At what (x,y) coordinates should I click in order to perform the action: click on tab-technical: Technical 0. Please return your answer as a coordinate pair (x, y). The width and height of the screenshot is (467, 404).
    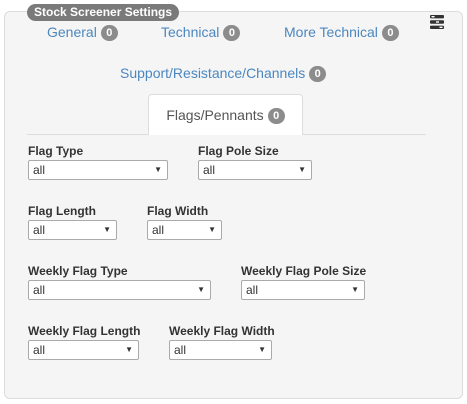
    Looking at the image, I should click on (201, 32).